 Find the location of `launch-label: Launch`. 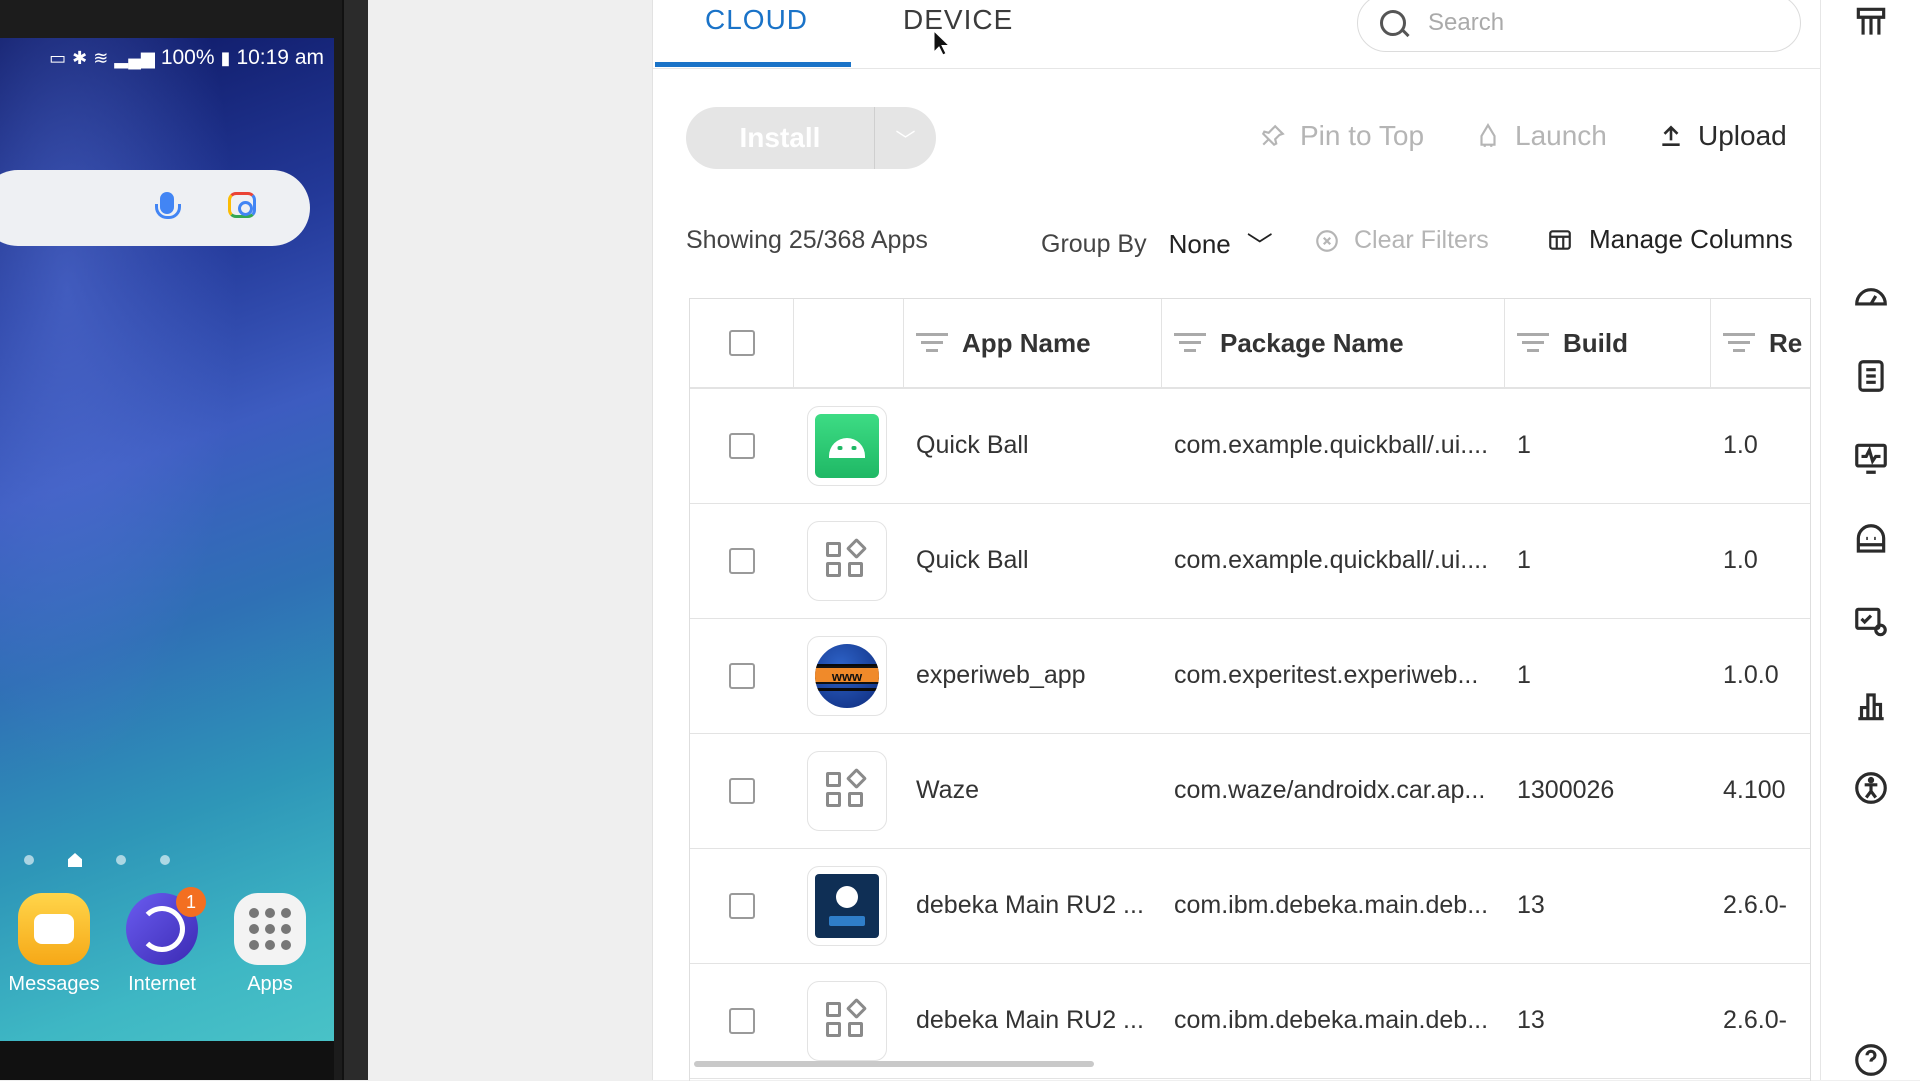

launch-label: Launch is located at coordinates (1561, 135).